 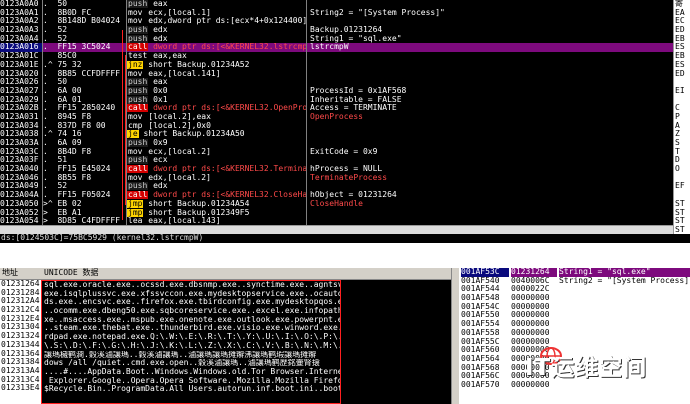 What do you see at coordinates (217, 13) in the screenshot?
I see `disasm-instruction: mov ecx,[local.1]` at bounding box center [217, 13].